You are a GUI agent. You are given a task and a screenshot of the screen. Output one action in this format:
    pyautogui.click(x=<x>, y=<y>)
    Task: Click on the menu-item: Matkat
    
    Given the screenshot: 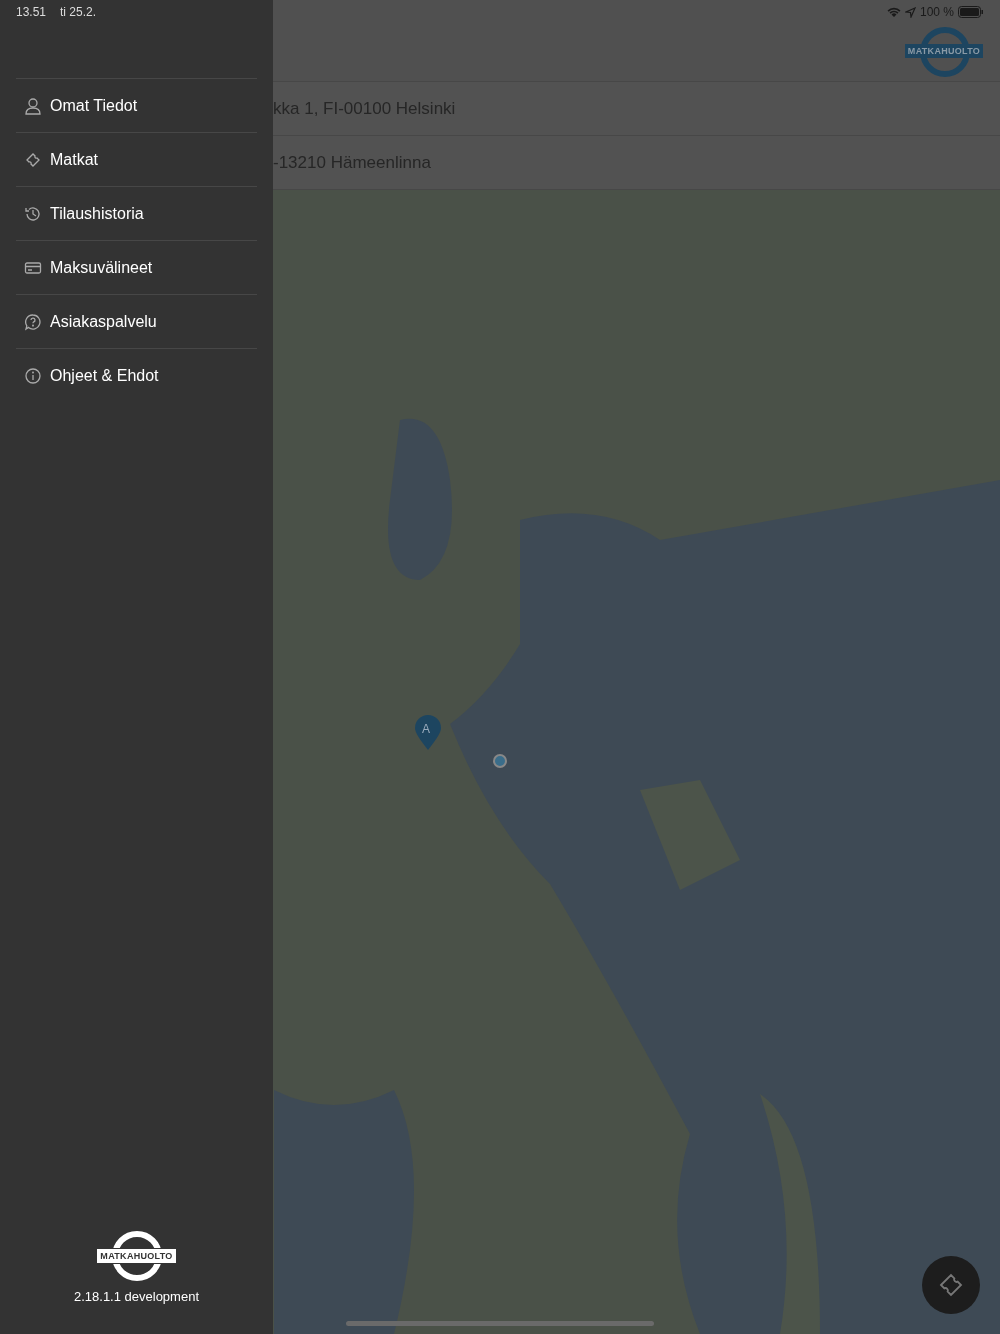 What is the action you would take?
    pyautogui.click(x=136, y=159)
    